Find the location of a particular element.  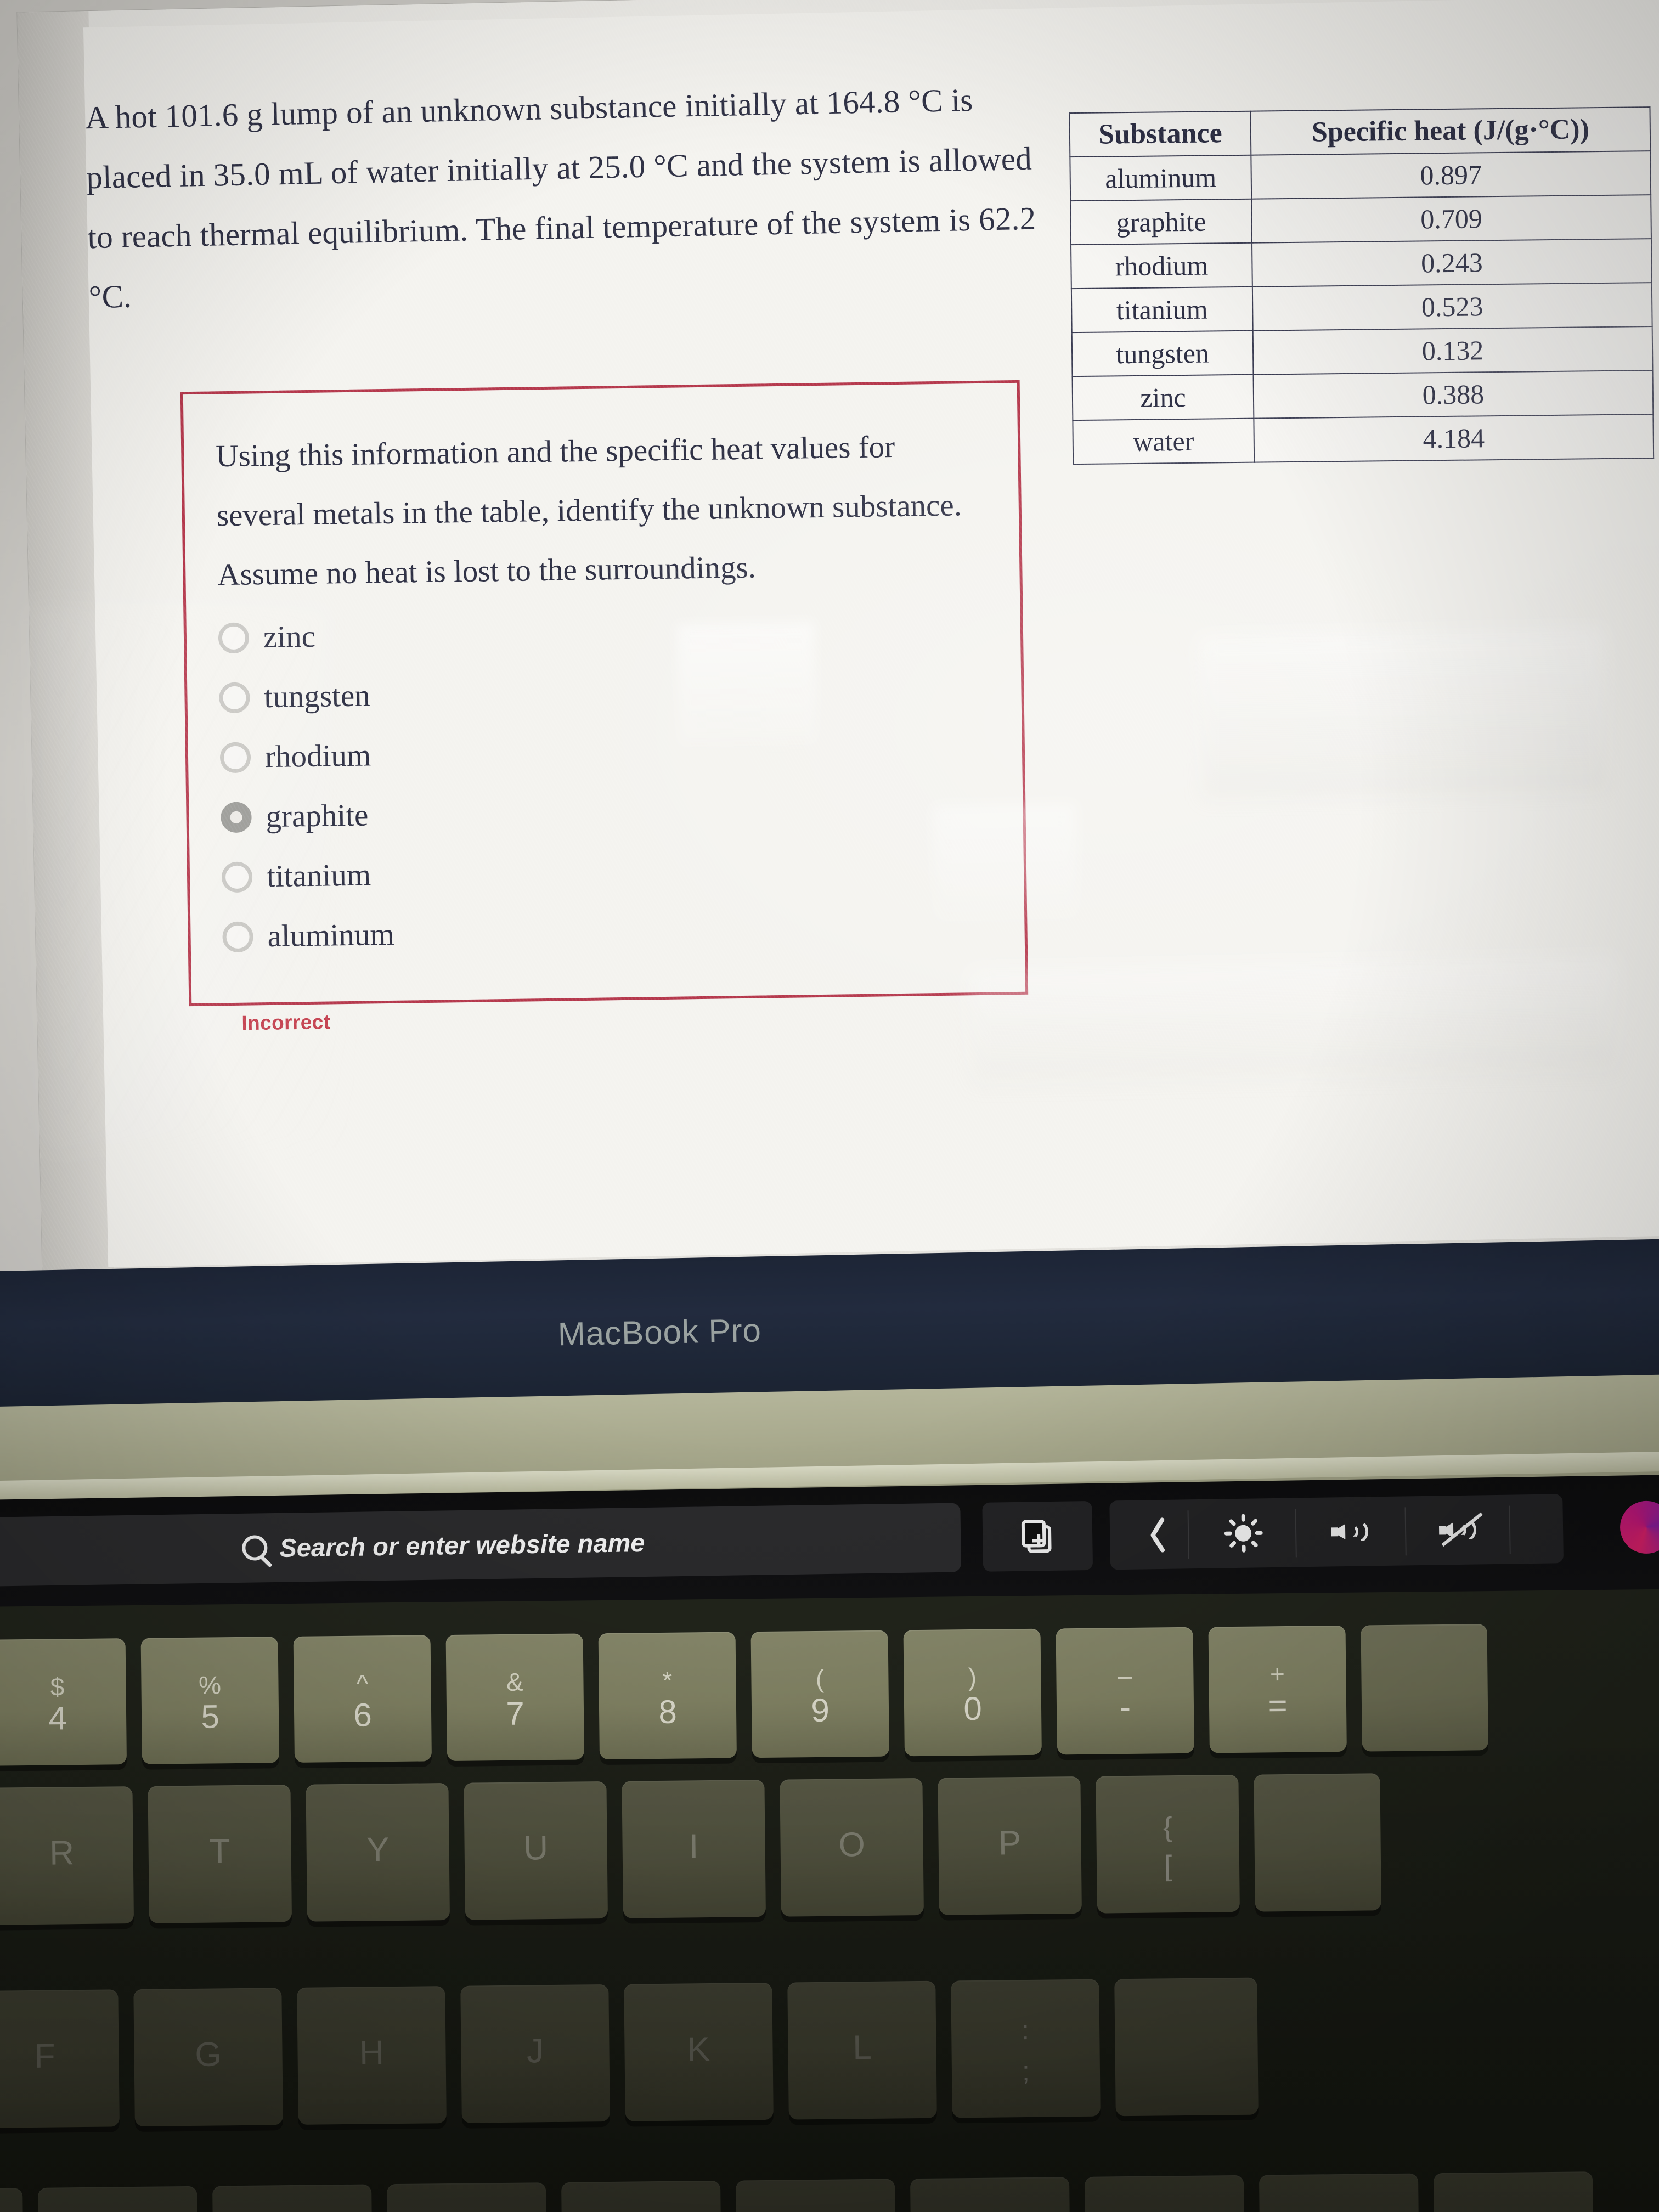

cell-substance: tungsten is located at coordinates (1163, 353).